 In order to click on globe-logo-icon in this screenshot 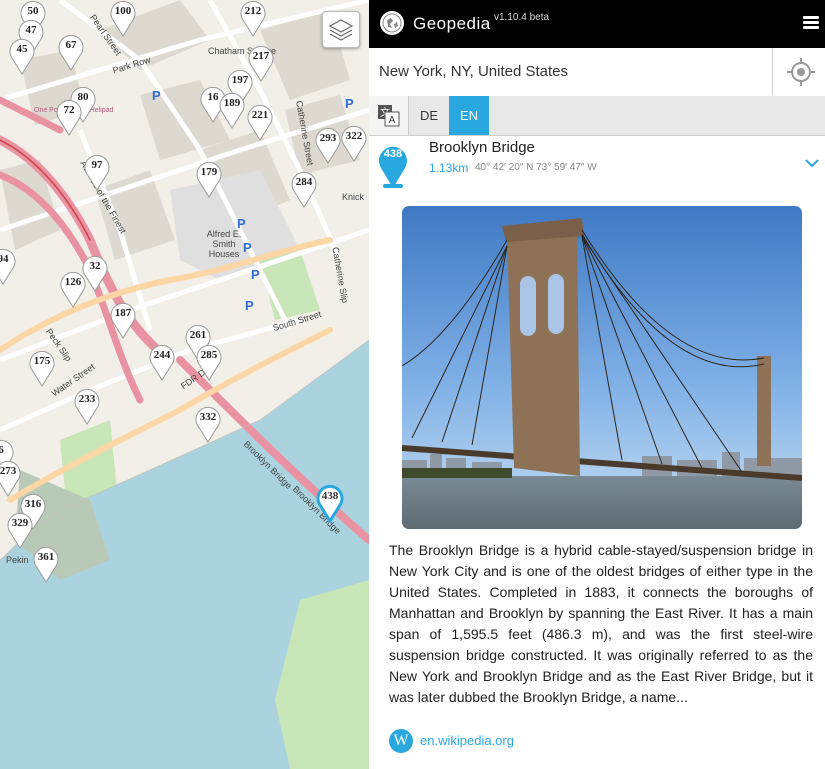, I will do `click(392, 23)`.